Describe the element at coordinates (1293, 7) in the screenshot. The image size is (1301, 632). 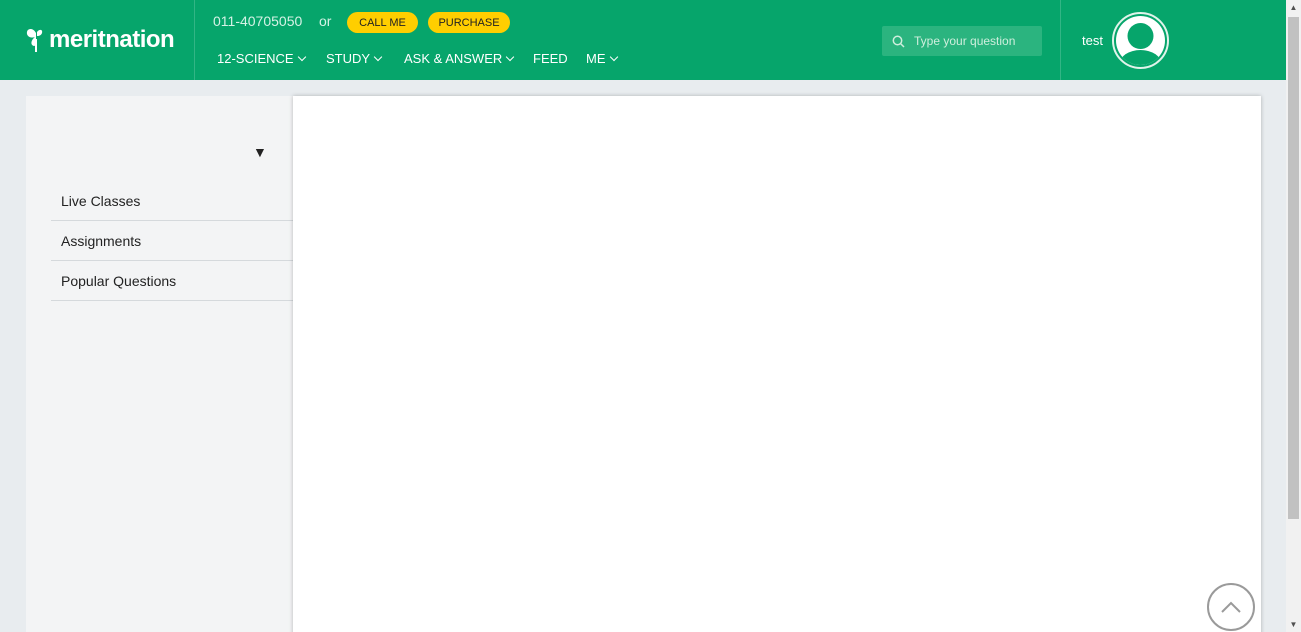
I see `scroll-up-arrow-icon: ▲` at that location.